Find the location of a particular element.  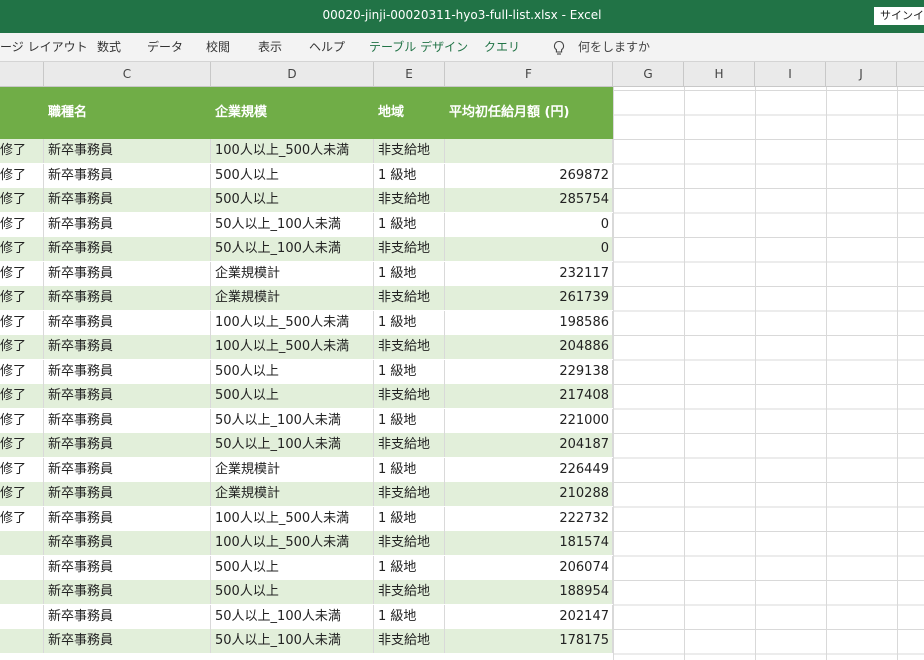

tab-page-layout: ージ レイアウト is located at coordinates (44, 47).